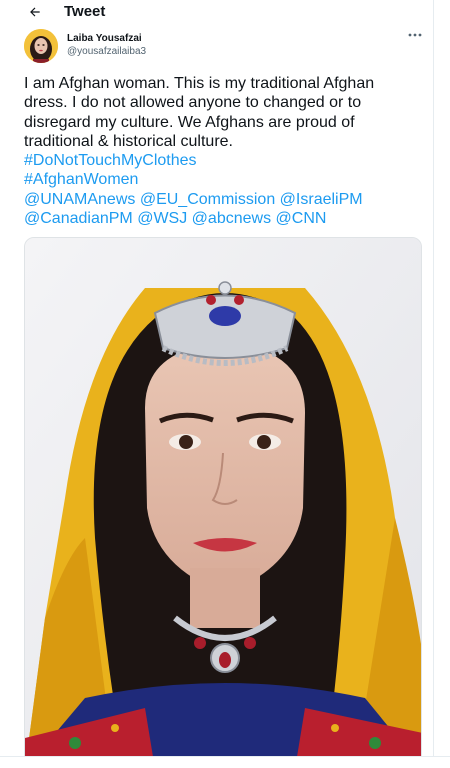 The height and width of the screenshot is (768, 450). I want to click on page-title: Tweet, so click(85, 11).